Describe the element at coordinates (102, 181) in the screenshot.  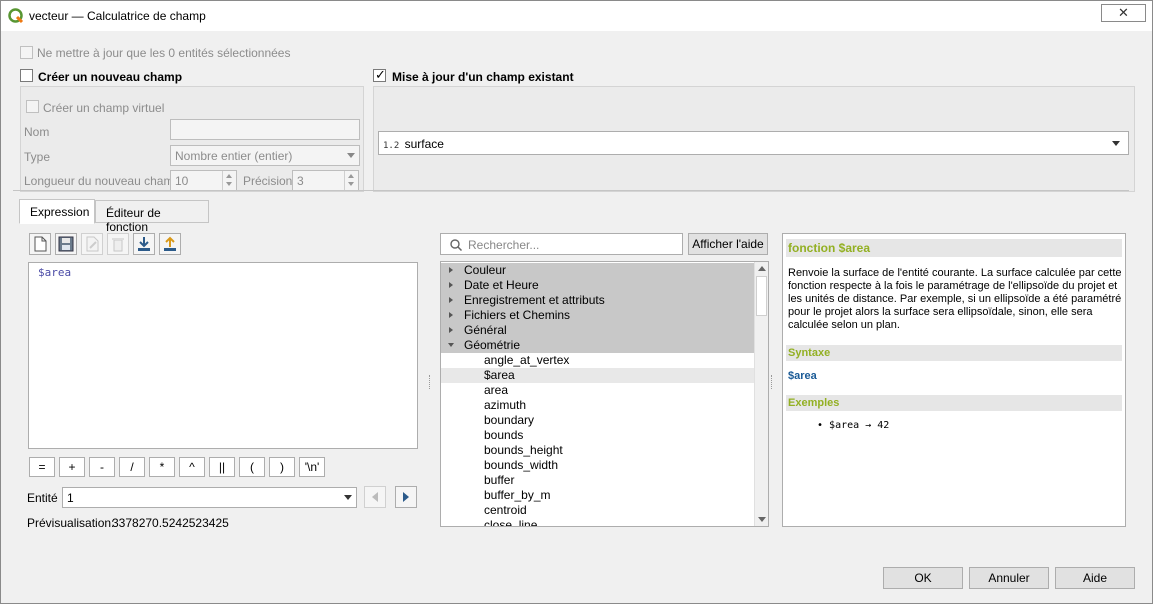
I see `length-label: Longueur du nouveau champ` at that location.